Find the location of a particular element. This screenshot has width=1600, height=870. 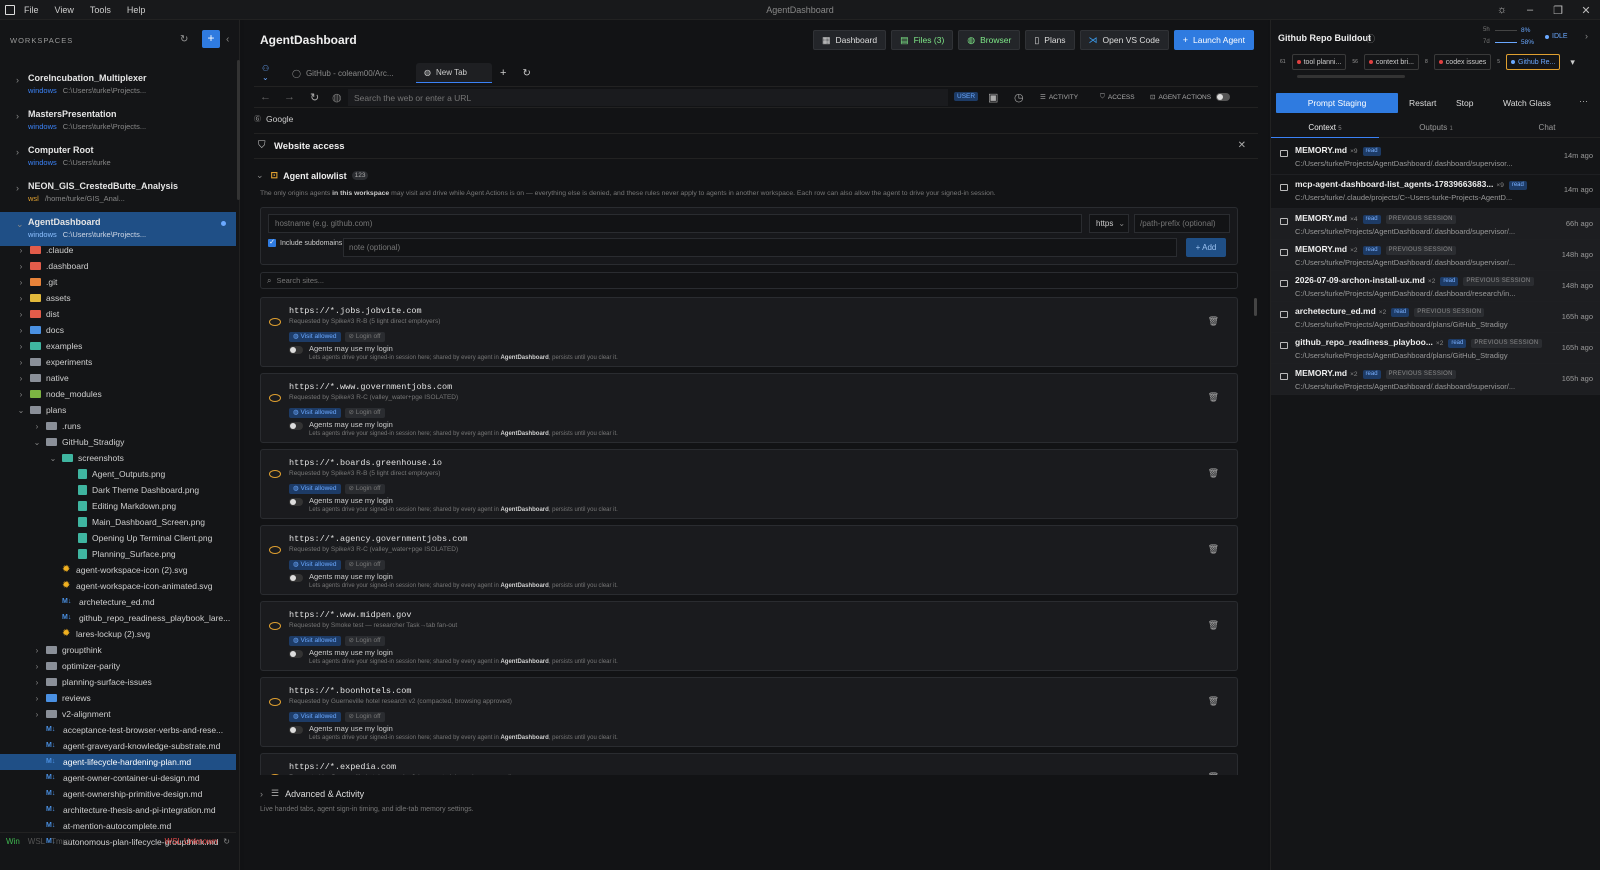

menu-help: Help is located at coordinates (136, 10).